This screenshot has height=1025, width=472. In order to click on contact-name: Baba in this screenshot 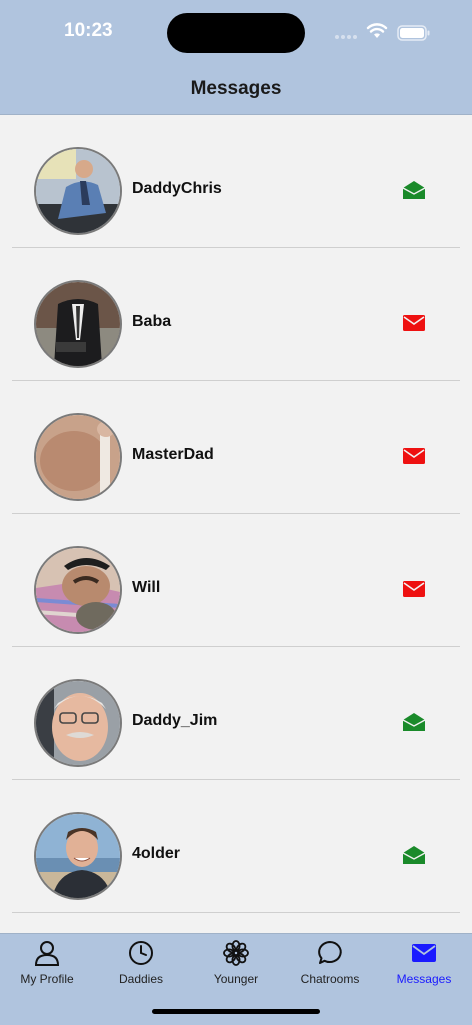, I will do `click(152, 321)`.